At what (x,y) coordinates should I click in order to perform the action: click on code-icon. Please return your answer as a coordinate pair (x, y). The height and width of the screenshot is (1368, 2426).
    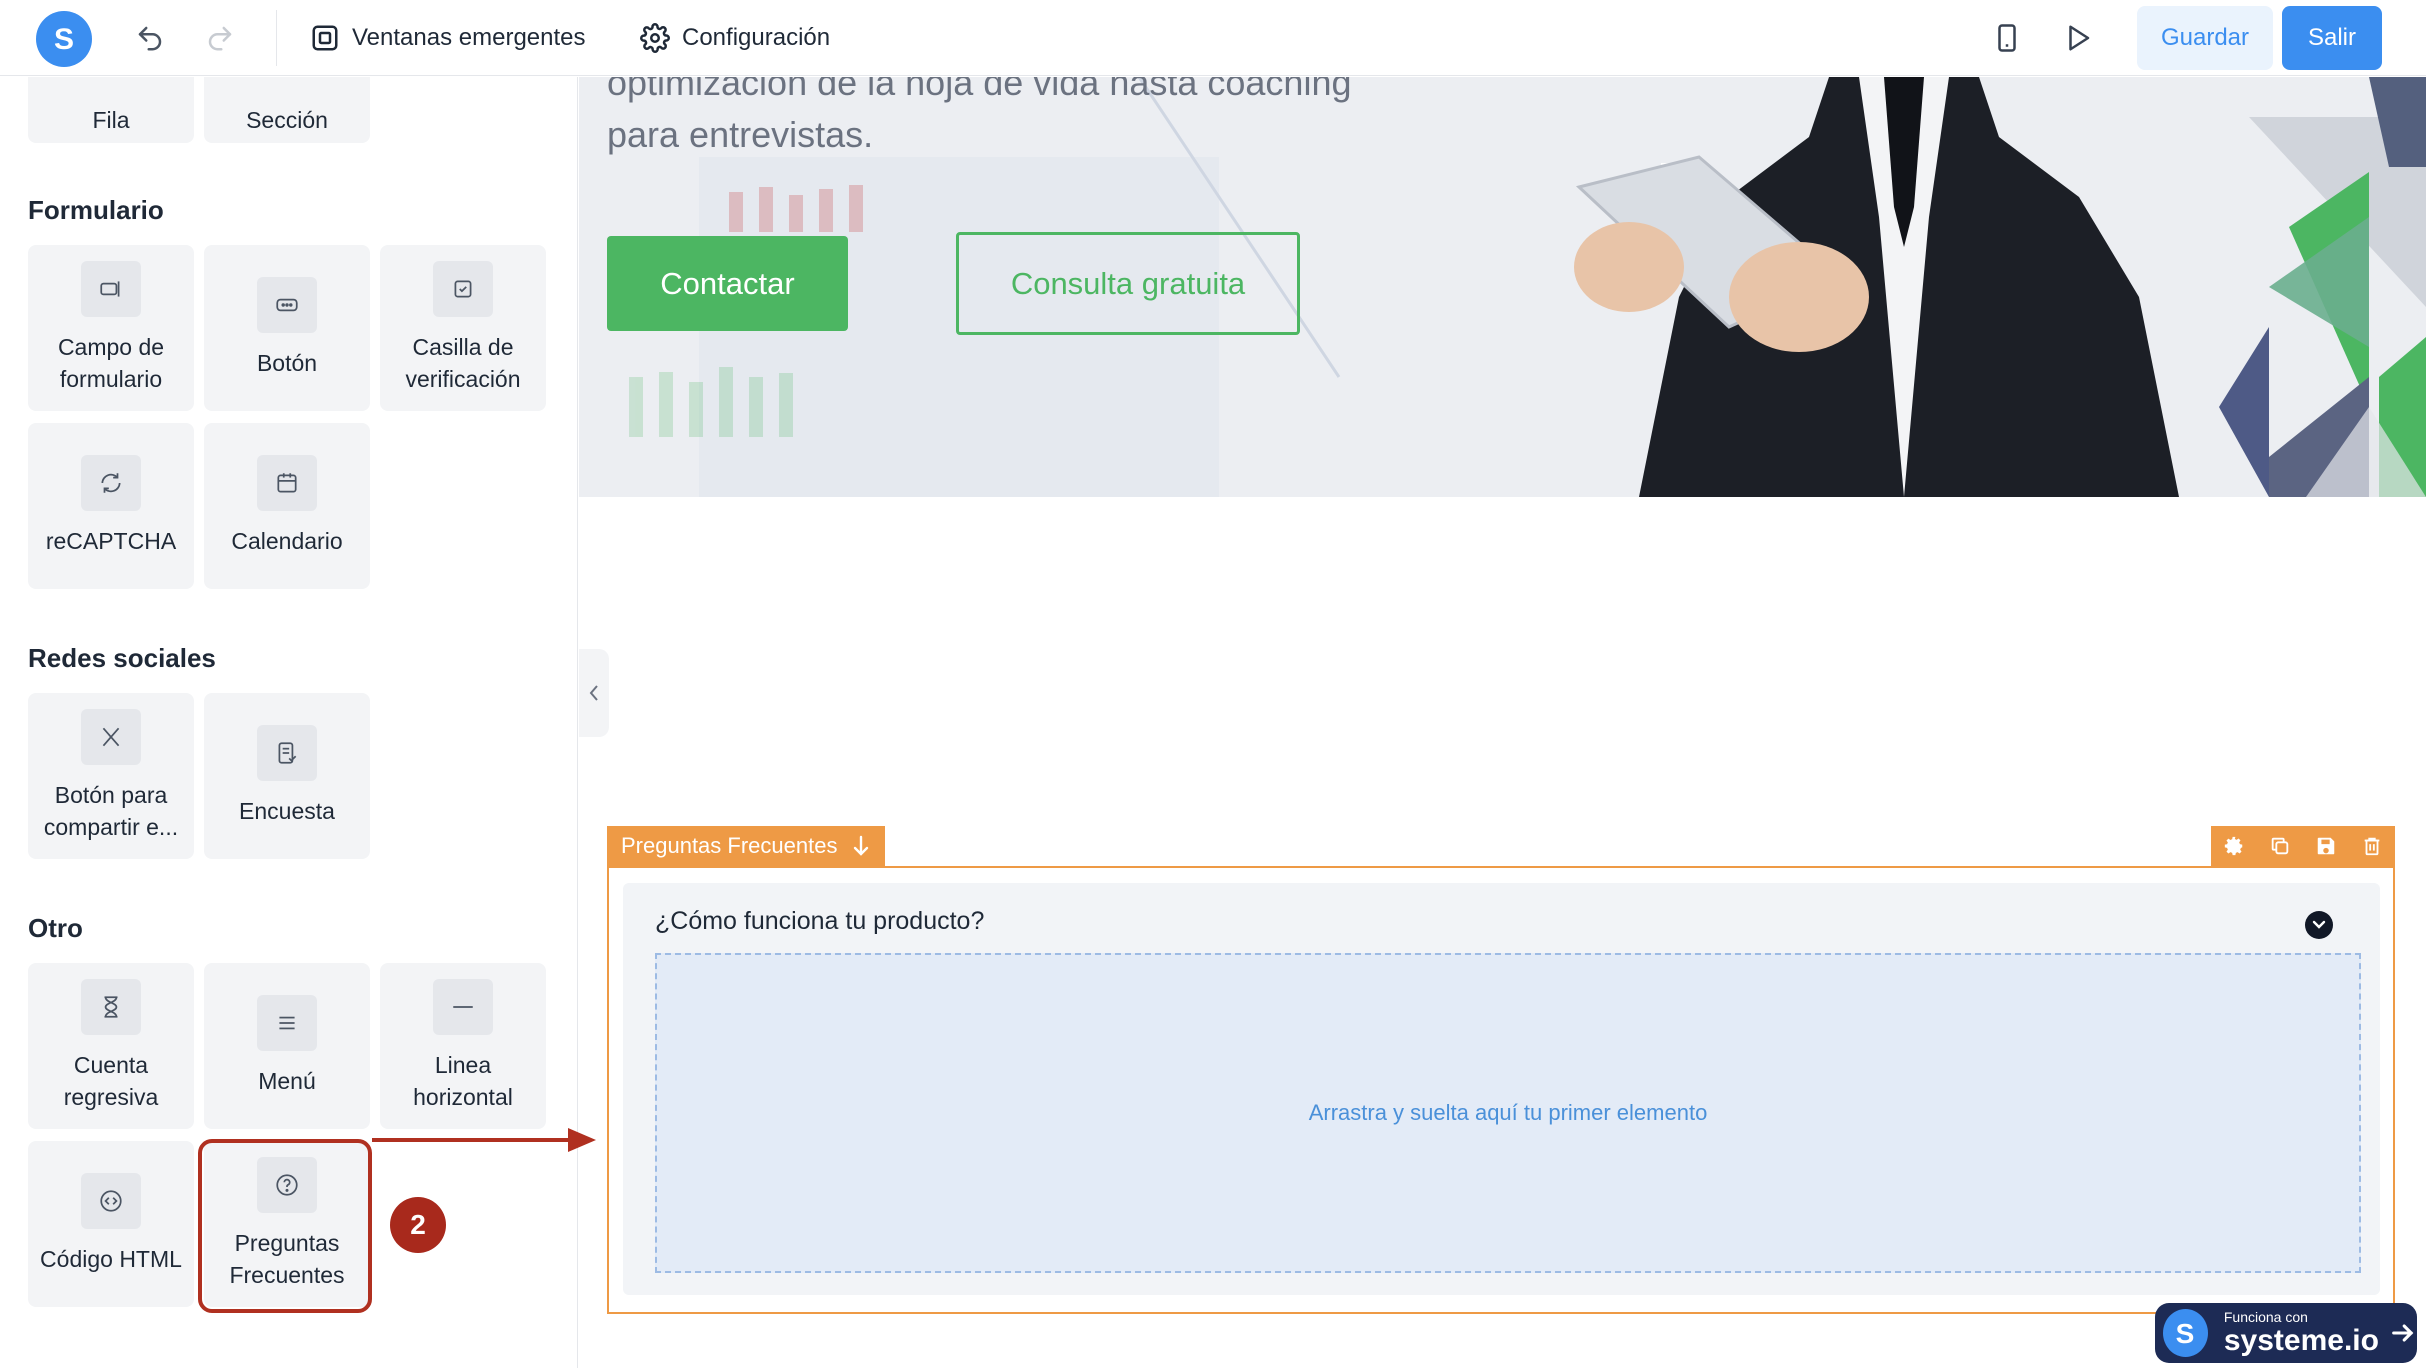
    Looking at the image, I should click on (111, 1201).